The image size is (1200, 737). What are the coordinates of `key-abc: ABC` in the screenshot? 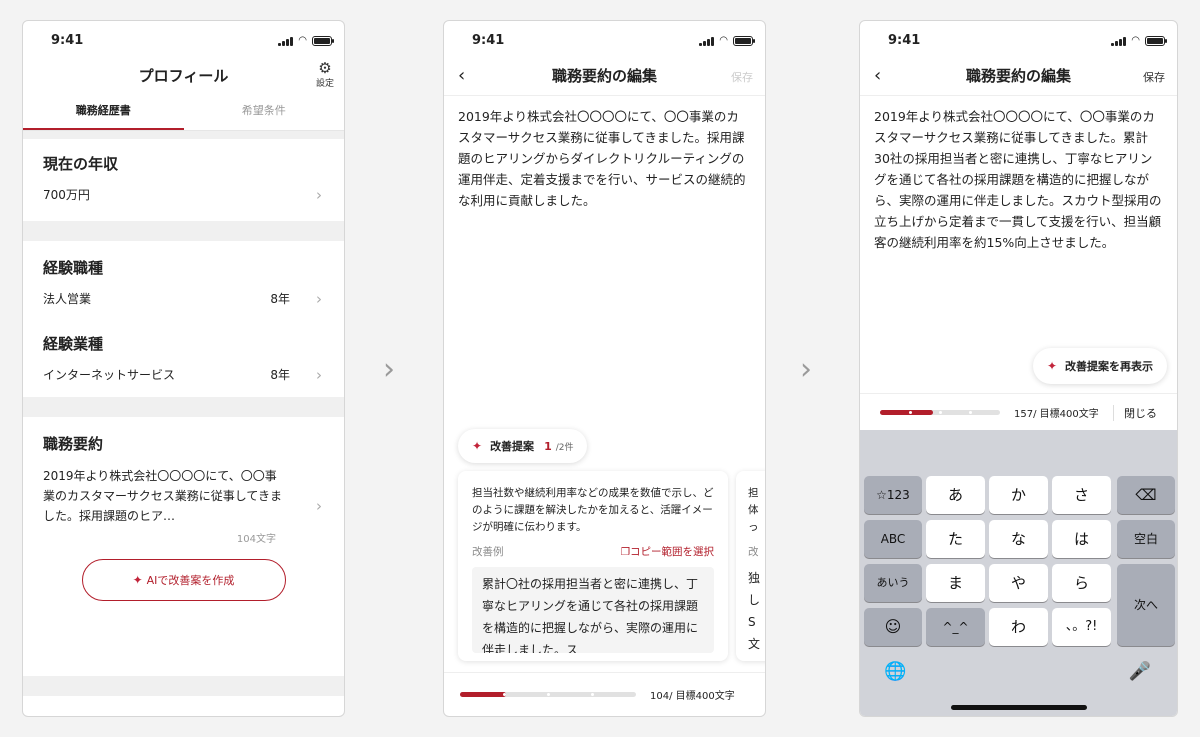 It's located at (893, 539).